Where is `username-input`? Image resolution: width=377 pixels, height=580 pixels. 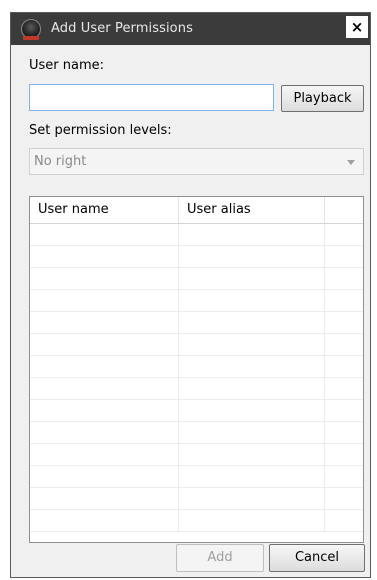
username-input is located at coordinates (151, 97).